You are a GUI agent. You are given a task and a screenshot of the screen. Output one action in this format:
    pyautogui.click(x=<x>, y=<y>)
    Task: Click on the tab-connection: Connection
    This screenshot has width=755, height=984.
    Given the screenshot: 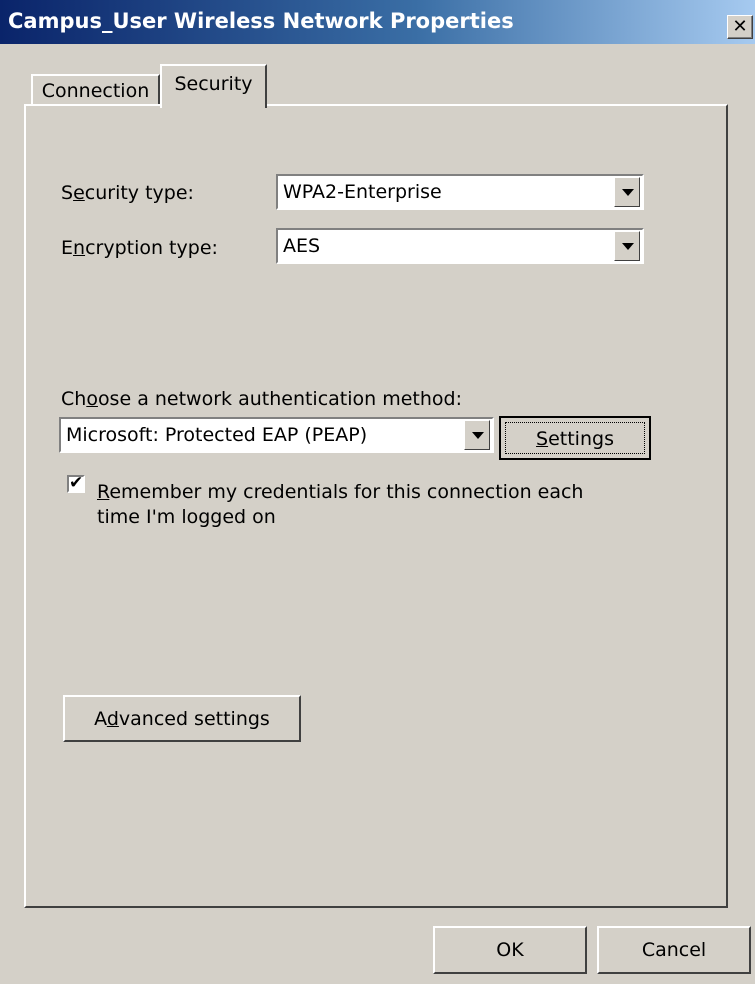 What is the action you would take?
    pyautogui.click(x=95, y=90)
    